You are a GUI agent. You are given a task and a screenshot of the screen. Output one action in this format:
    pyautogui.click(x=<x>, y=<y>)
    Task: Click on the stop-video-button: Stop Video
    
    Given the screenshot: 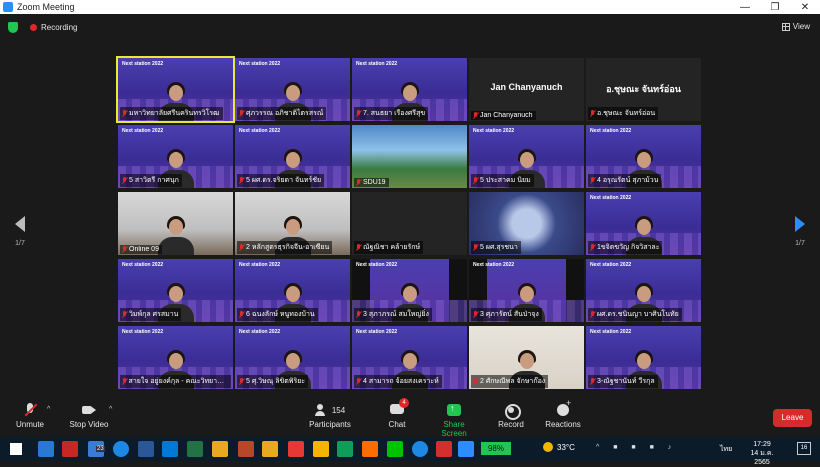 What is the action you would take?
    pyautogui.click(x=89, y=416)
    